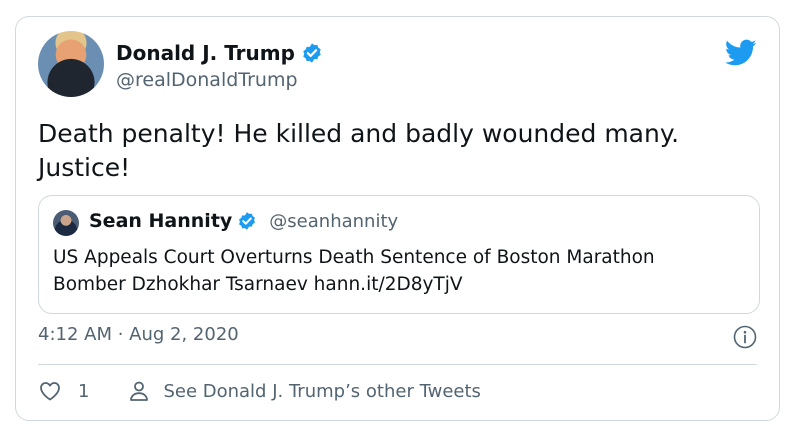 The height and width of the screenshot is (441, 799). I want to click on author-name: Donald J. Trump, so click(205, 53).